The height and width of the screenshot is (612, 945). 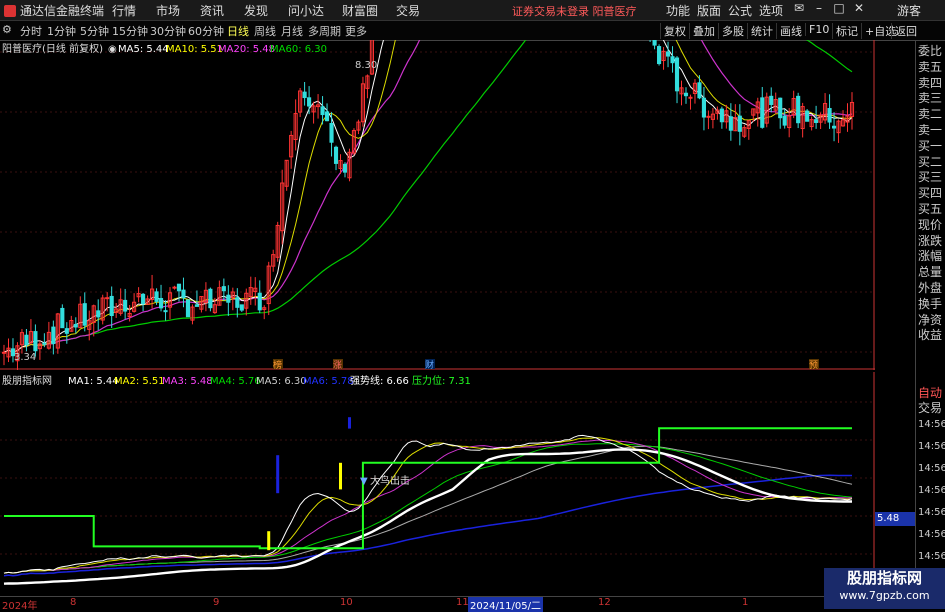 I want to click on mail-icon: ✉, so click(x=799, y=9).